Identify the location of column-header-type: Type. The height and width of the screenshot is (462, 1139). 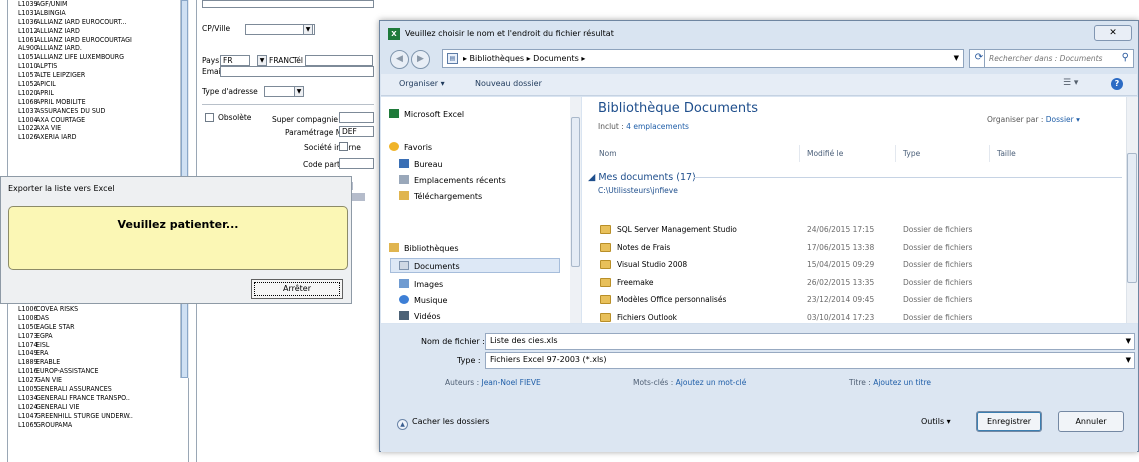
(911, 153).